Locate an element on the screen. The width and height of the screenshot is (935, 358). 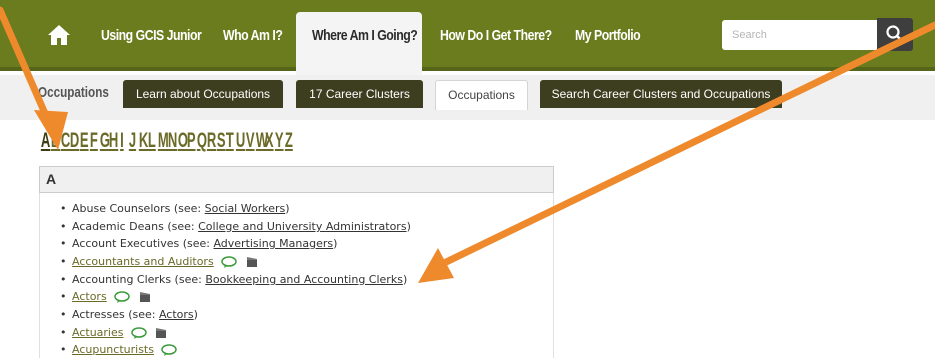
letter-w: W is located at coordinates (261, 141).